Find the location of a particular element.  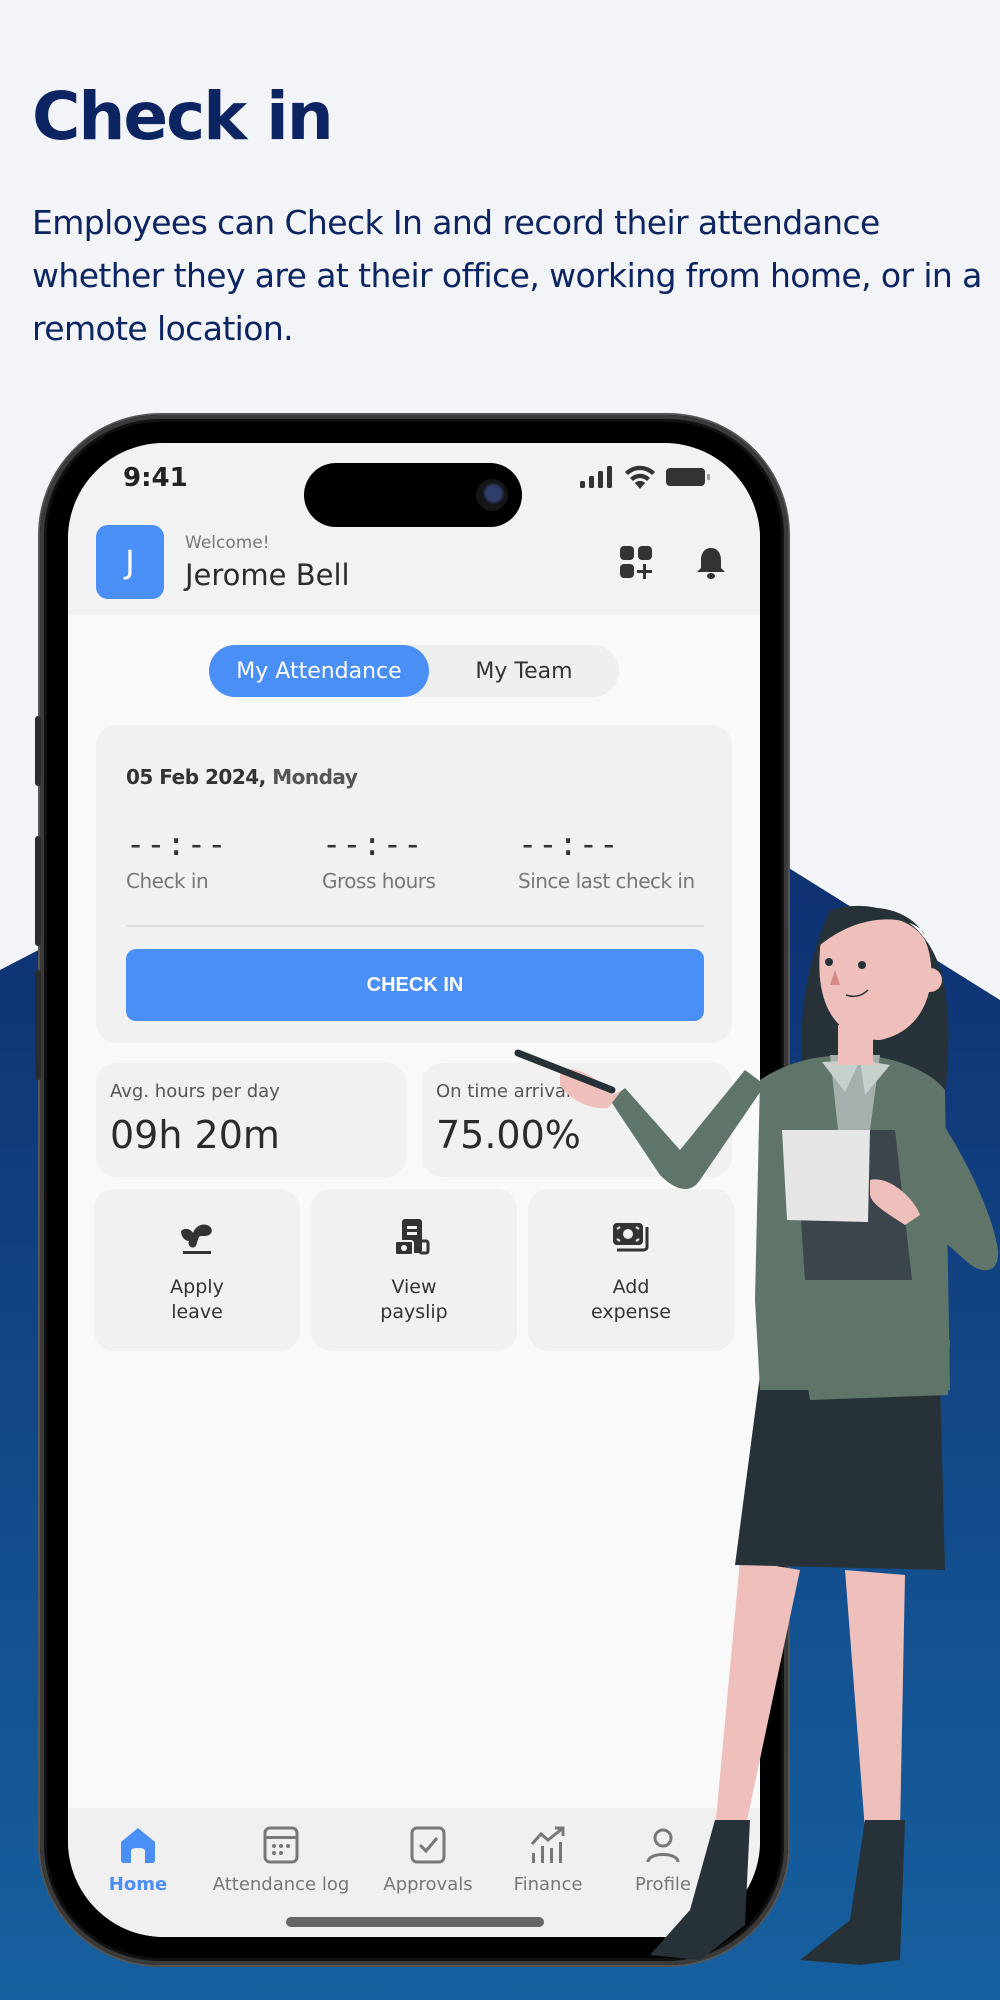

attendance-date: 05 Feb 2024, Monday is located at coordinates (242, 777).